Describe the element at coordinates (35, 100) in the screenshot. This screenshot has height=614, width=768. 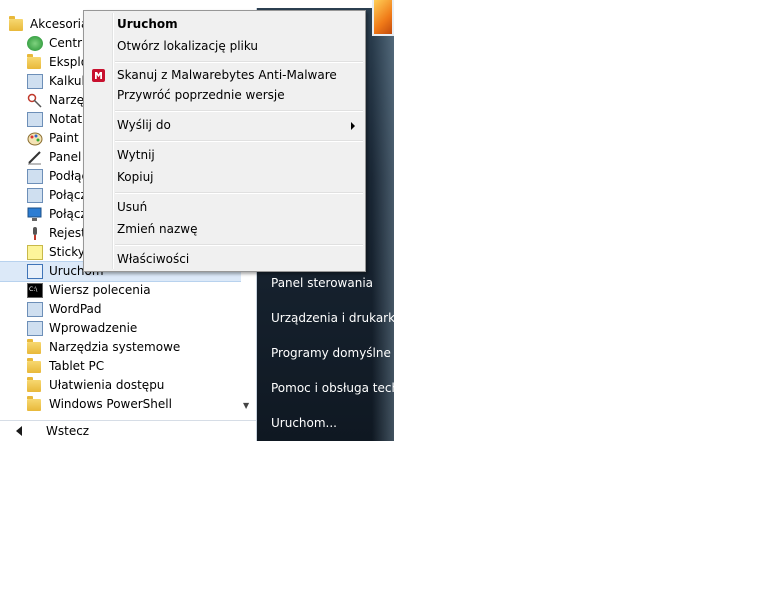
I see `snipping-tool-icon` at that location.